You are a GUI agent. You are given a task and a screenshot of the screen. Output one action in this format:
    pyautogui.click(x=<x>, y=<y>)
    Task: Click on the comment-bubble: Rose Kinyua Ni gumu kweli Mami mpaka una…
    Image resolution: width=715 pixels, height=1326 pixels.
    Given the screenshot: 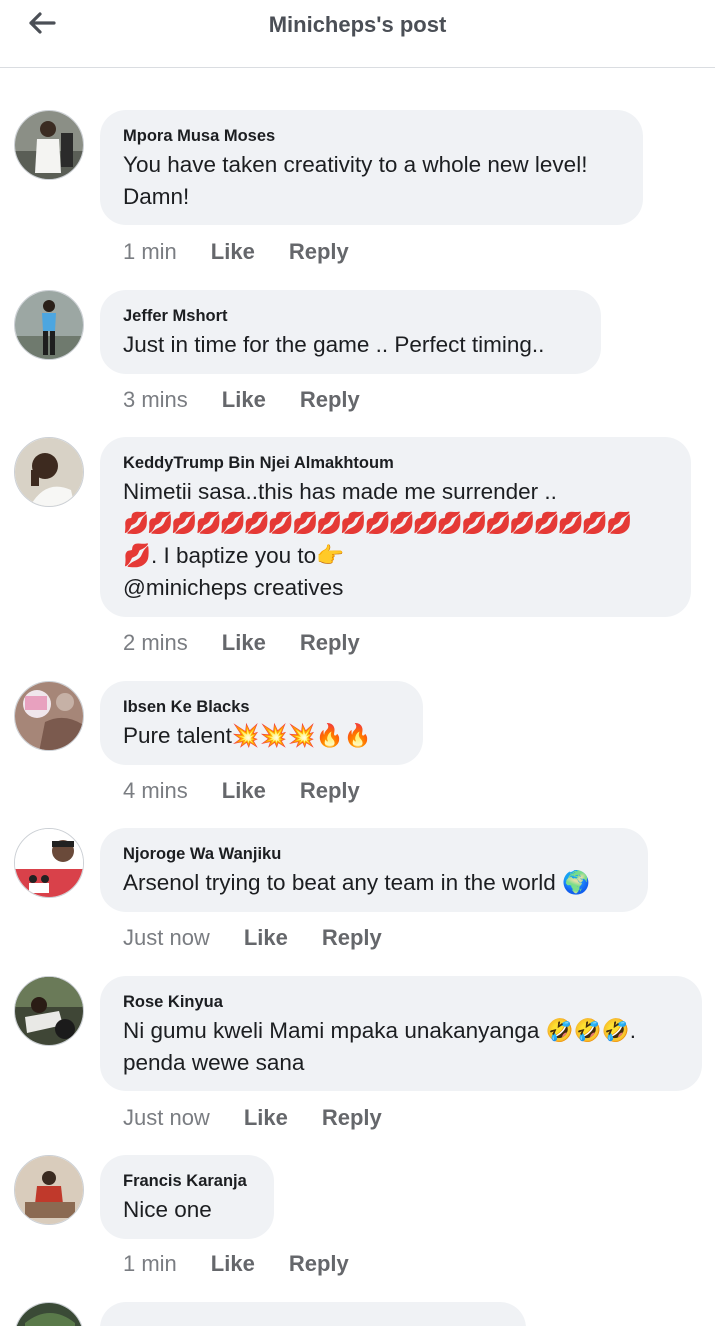 What is the action you would take?
    pyautogui.click(x=401, y=1033)
    